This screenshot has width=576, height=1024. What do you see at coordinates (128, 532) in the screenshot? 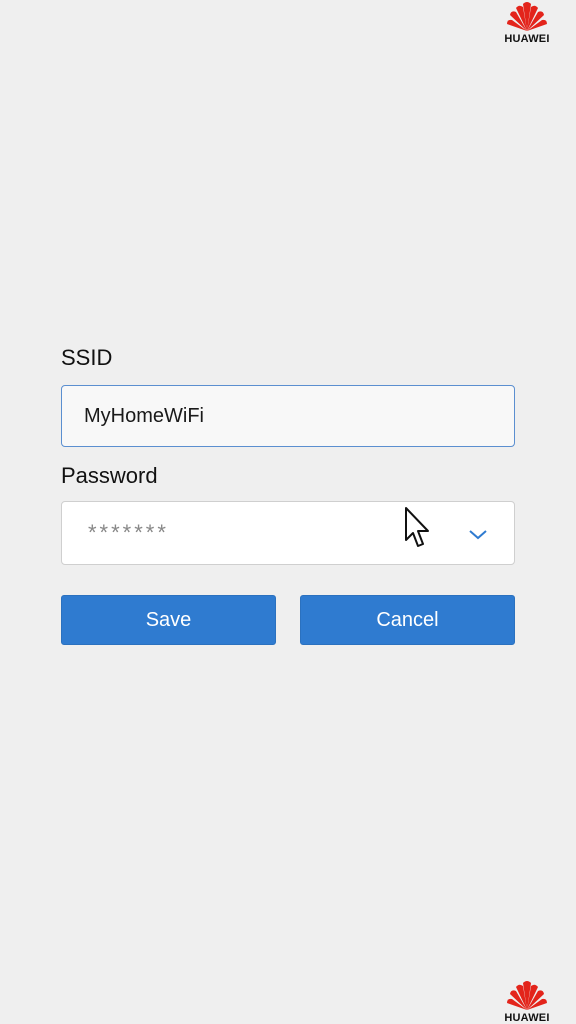
I see `password-value: *******` at bounding box center [128, 532].